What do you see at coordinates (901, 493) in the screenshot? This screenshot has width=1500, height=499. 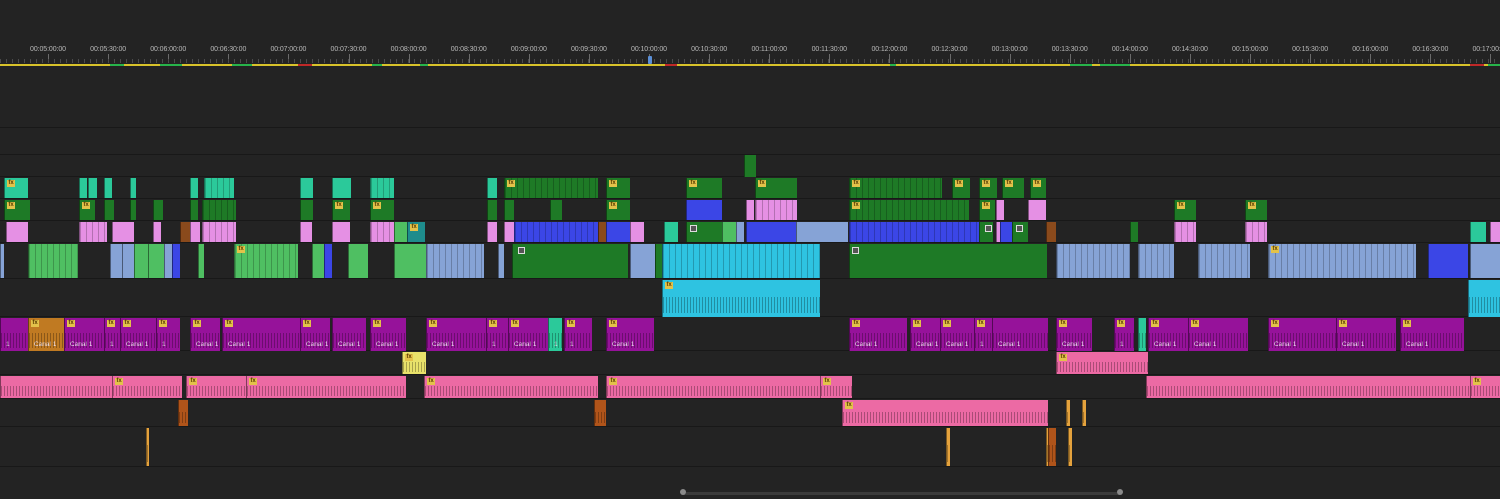 I see `horizontal-zoom-scrollbar` at bounding box center [901, 493].